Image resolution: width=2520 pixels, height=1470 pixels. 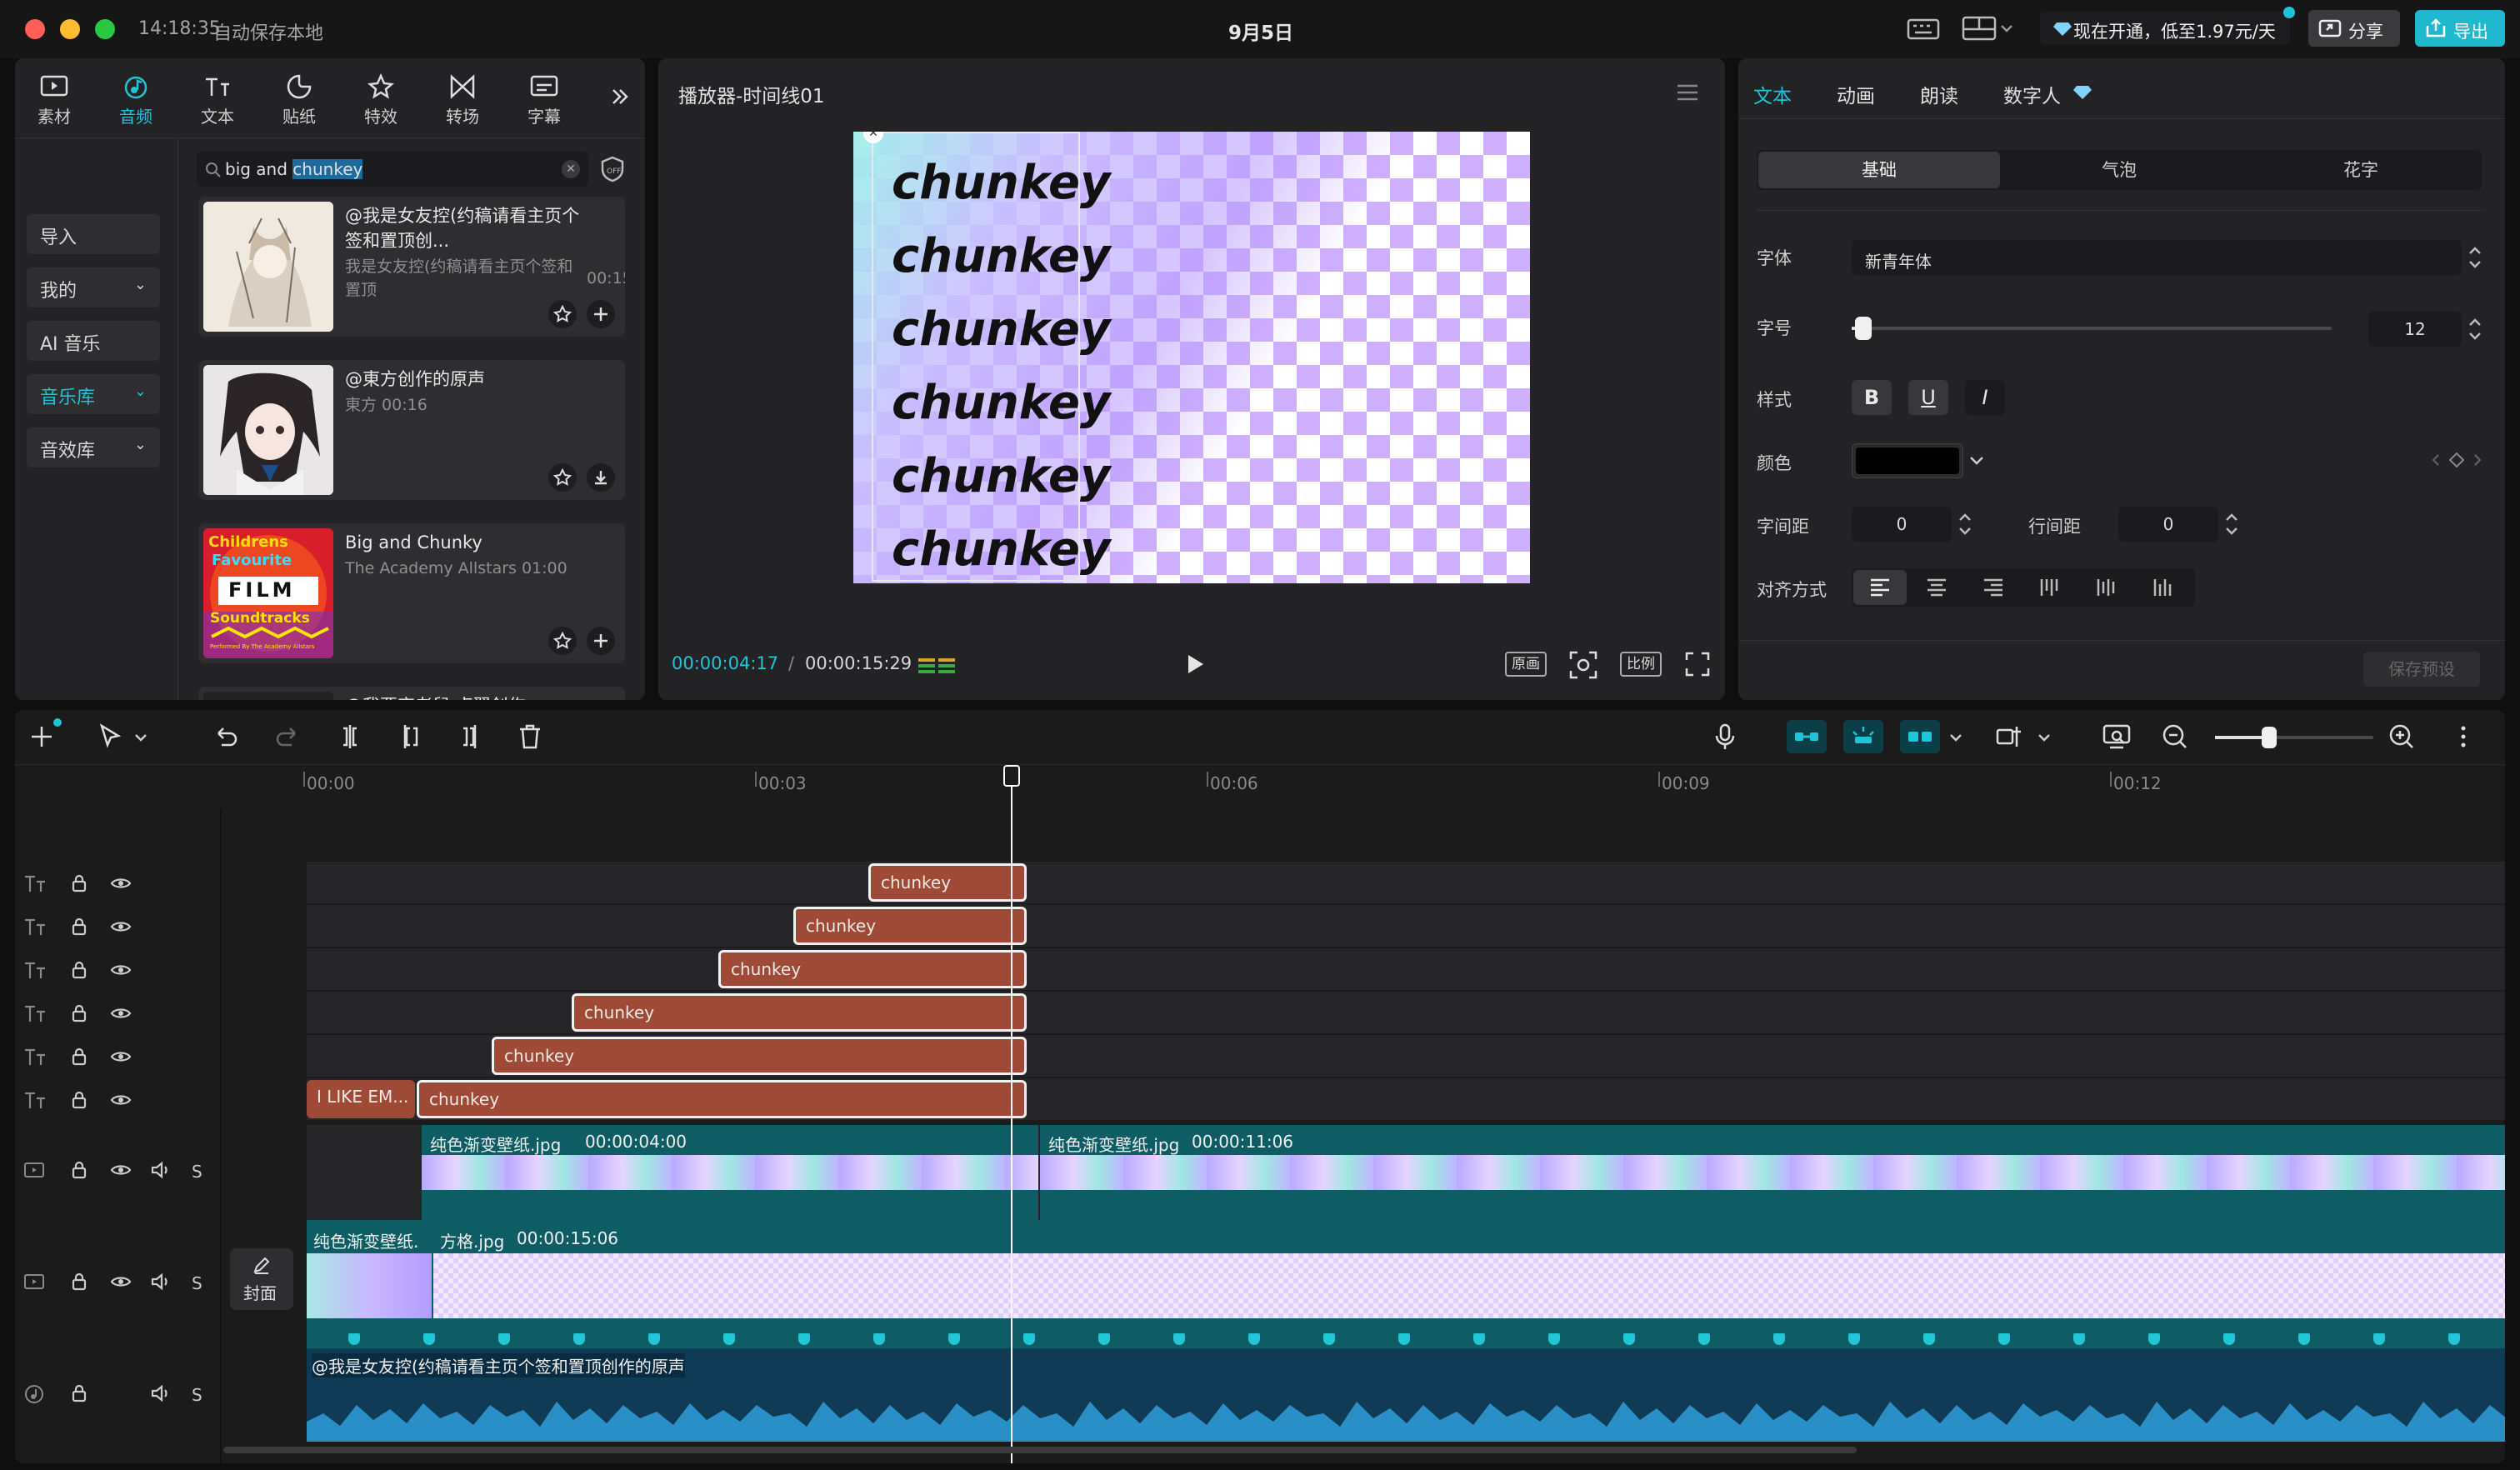 I want to click on timeline-ruler: 00:00 00:03 00:06 00:09 00:12, so click(x=1260, y=786).